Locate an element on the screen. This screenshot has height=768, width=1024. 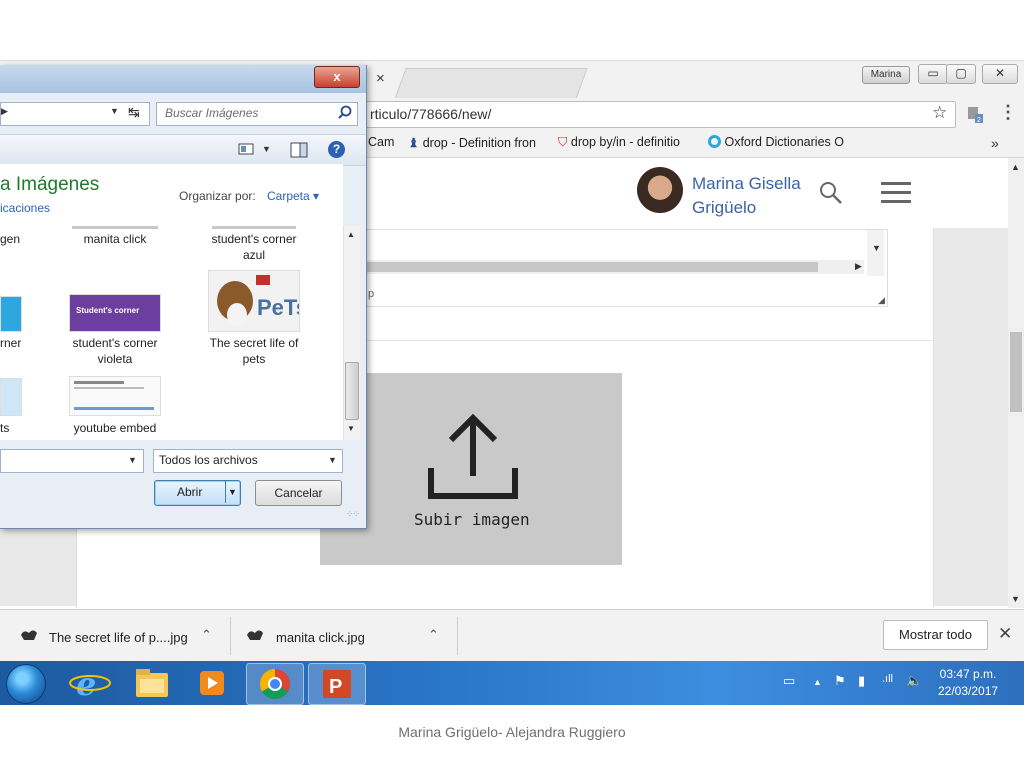
resize-grip-icon: ◢ is located at coordinates (881, 300).